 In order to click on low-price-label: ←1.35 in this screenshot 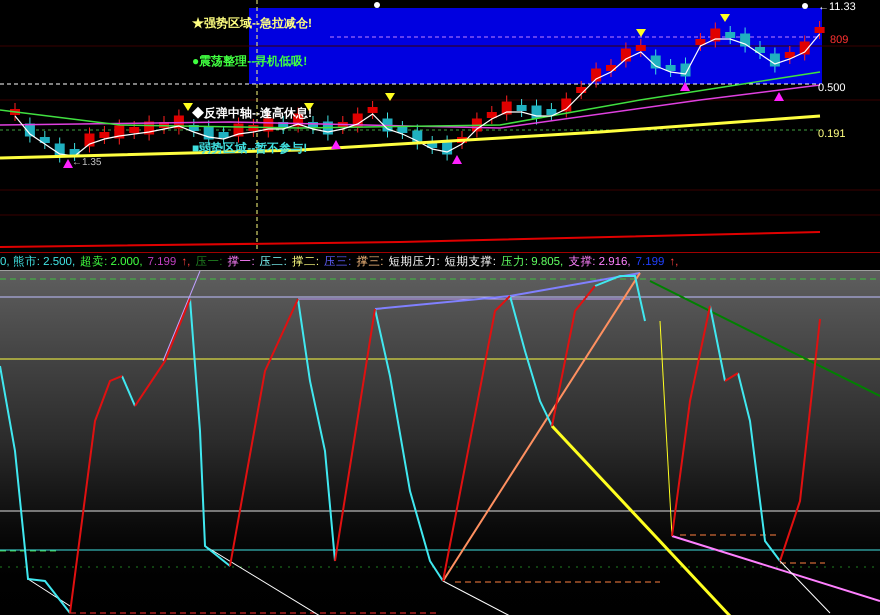, I will do `click(87, 163)`.